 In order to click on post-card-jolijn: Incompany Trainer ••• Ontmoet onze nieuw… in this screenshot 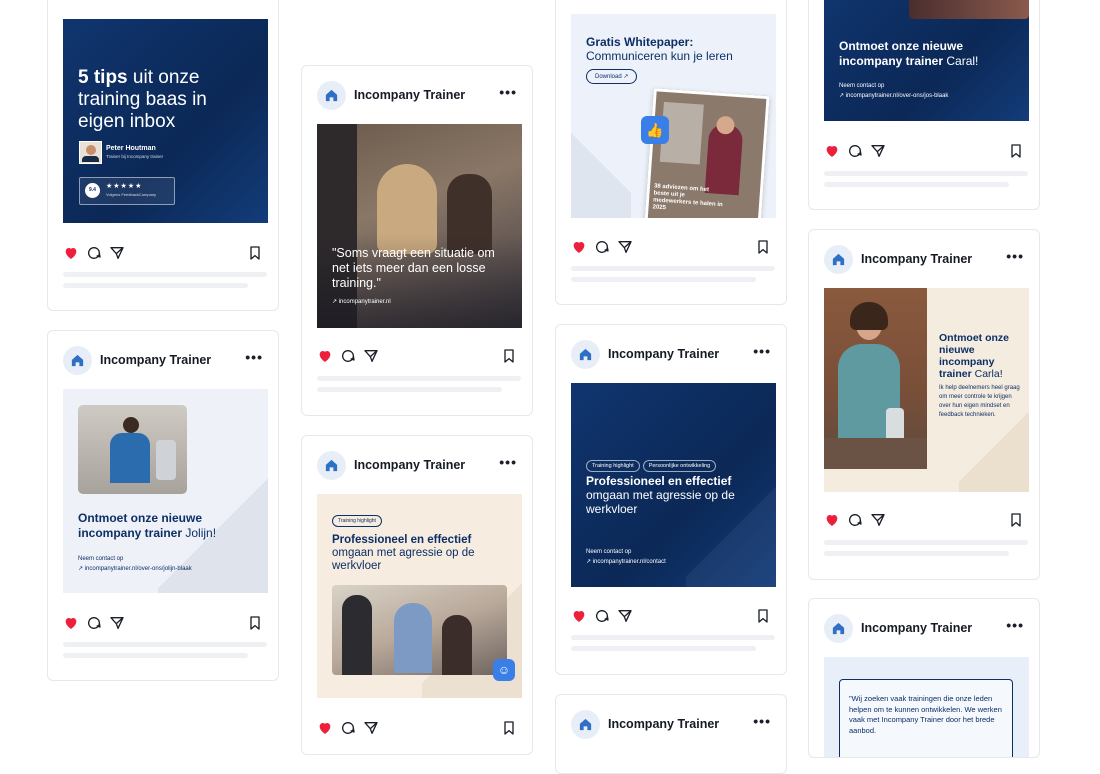, I will do `click(163, 505)`.